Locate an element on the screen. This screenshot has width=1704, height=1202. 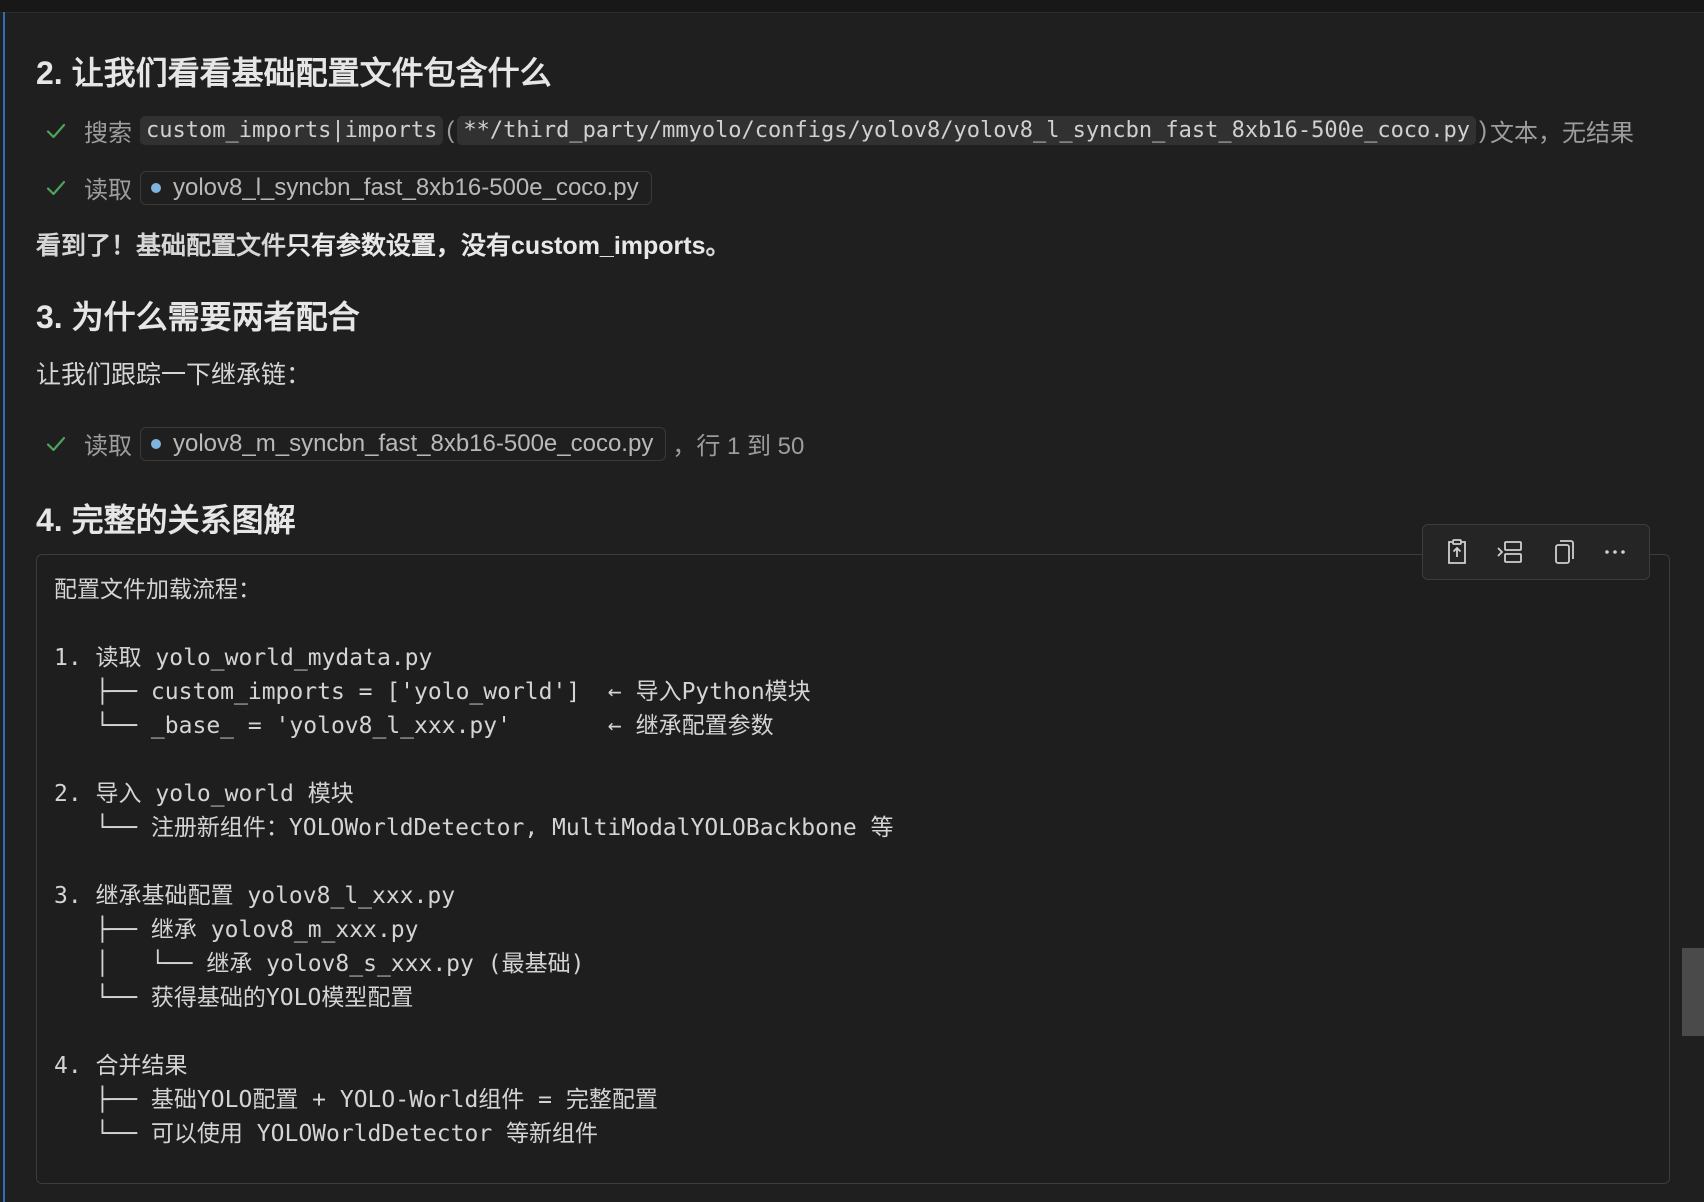
file-chip-yolov8-l: yolov8_l_syncbn_fast_8xb16-500e_coco.py is located at coordinates (396, 187).